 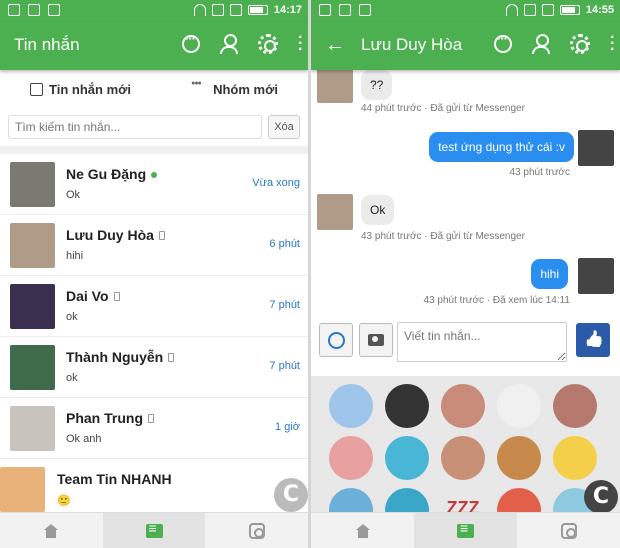 I want to click on smile-icon, so click(x=336, y=340).